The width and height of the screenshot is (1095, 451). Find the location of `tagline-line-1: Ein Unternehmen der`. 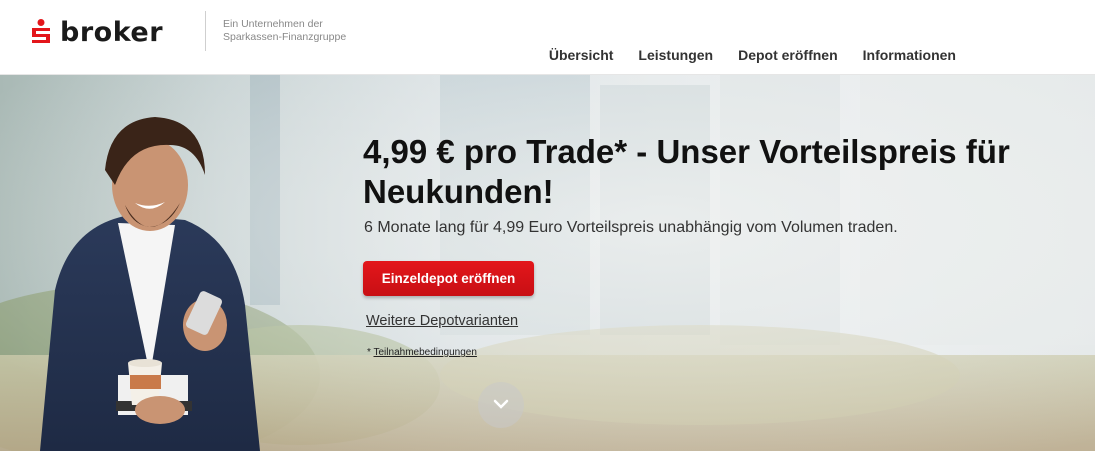

tagline-line-1: Ein Unternehmen der is located at coordinates (273, 24).